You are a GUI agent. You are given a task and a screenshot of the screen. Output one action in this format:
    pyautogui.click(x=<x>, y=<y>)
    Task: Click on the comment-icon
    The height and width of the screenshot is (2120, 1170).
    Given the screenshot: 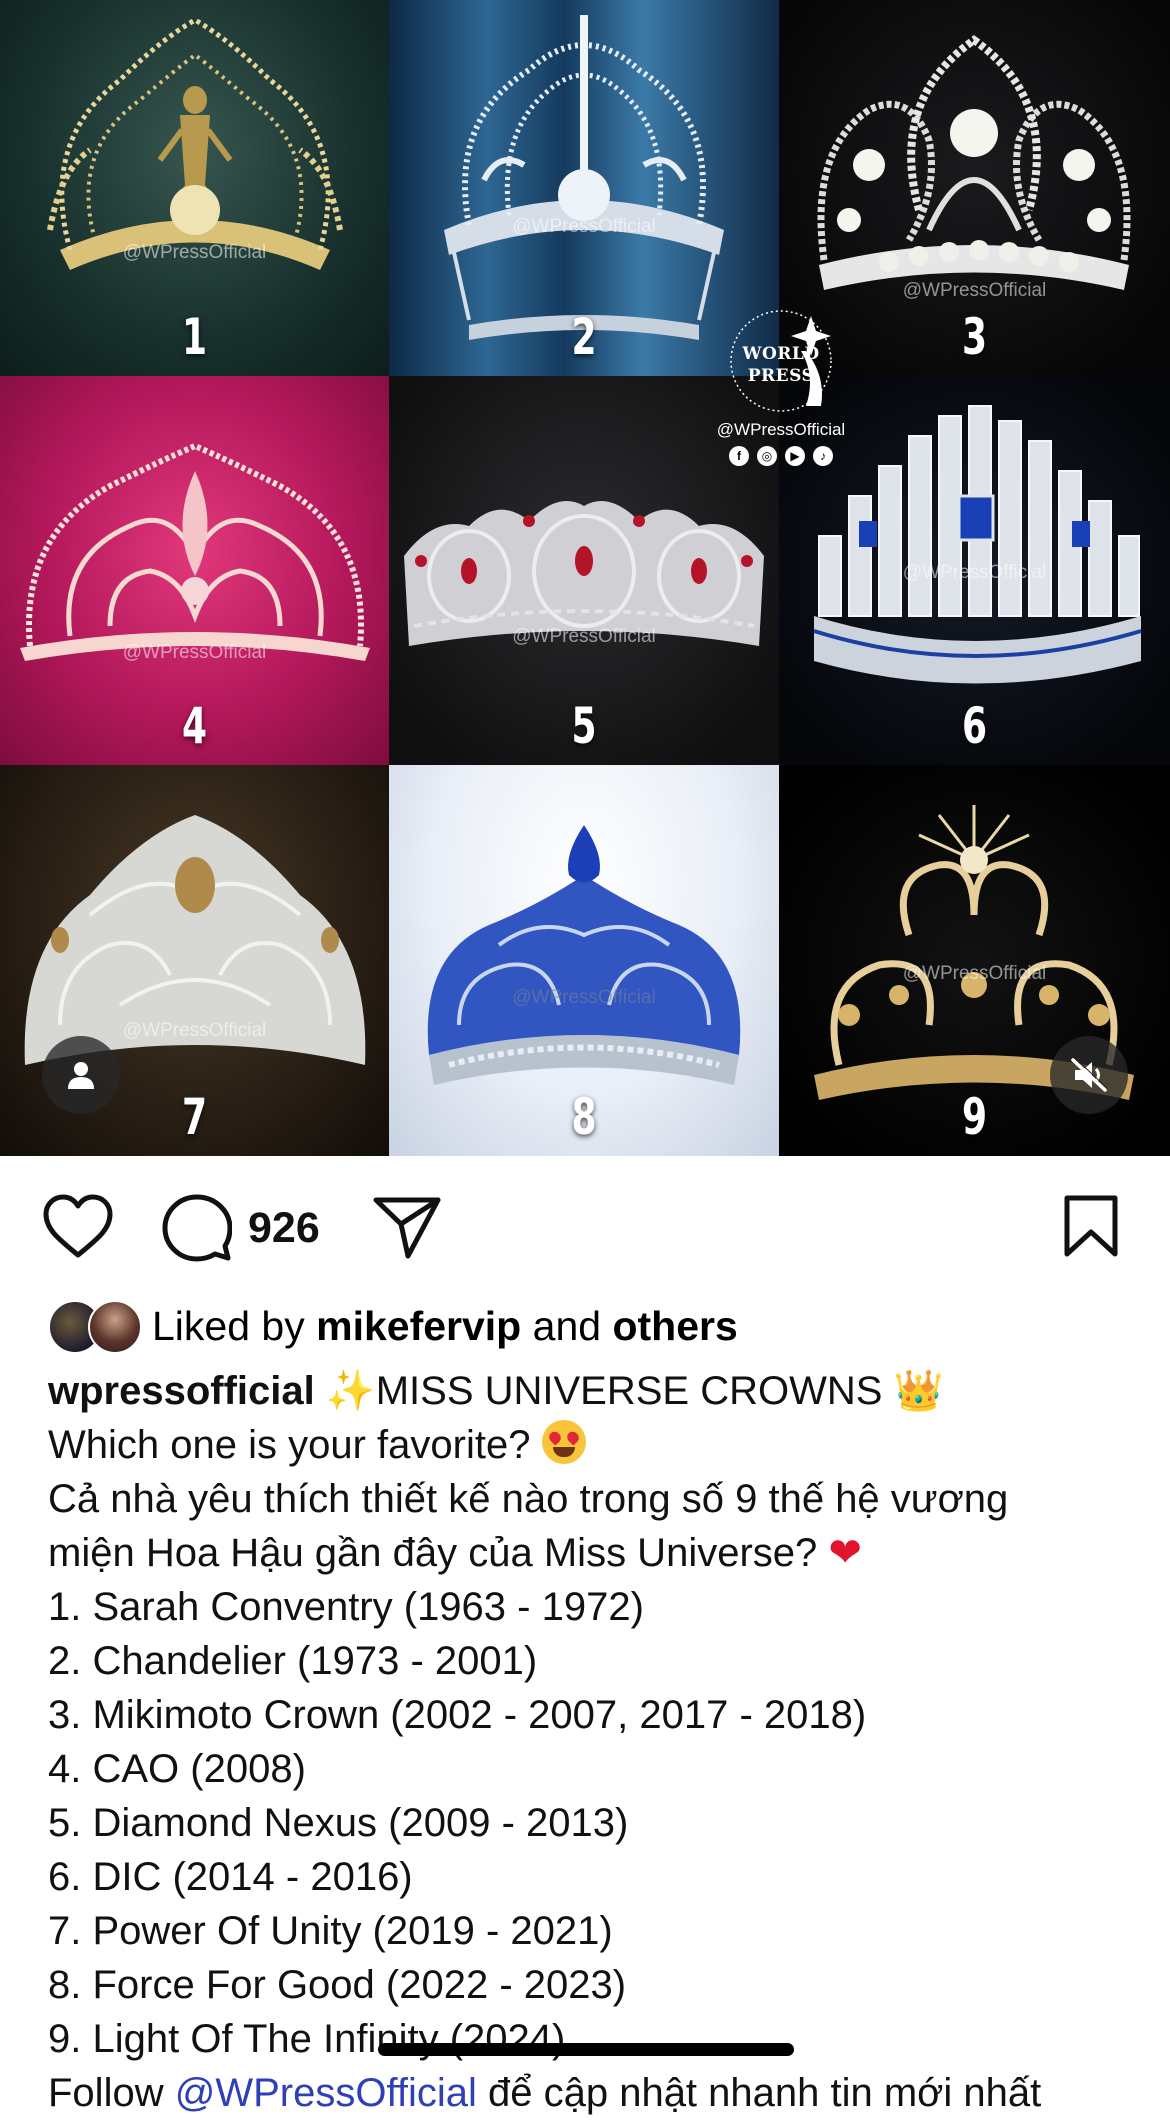 What is the action you would take?
    pyautogui.click(x=197, y=1228)
    